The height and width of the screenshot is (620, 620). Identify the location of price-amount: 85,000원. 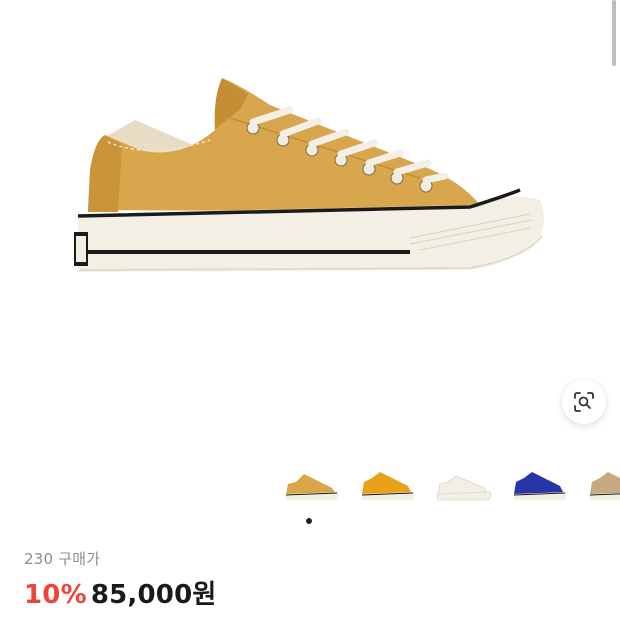
(153, 595).